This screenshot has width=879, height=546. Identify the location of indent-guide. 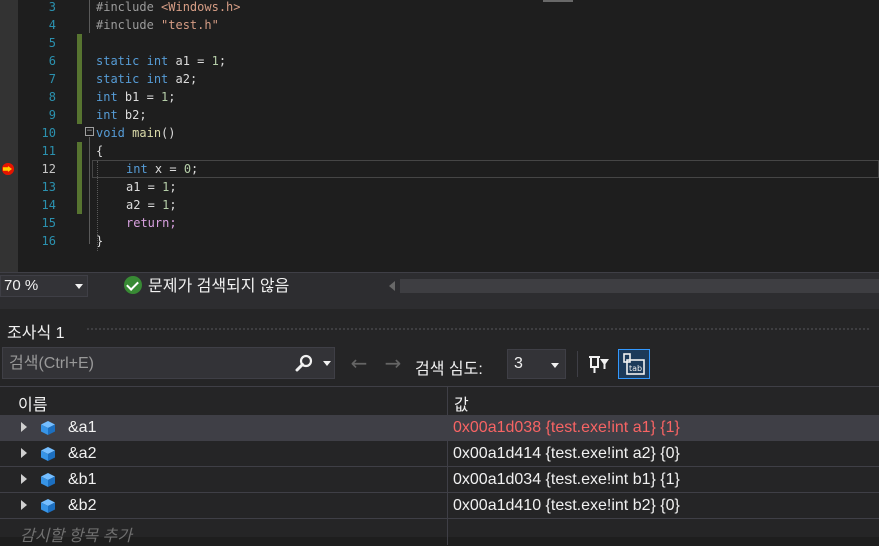
(97, 206).